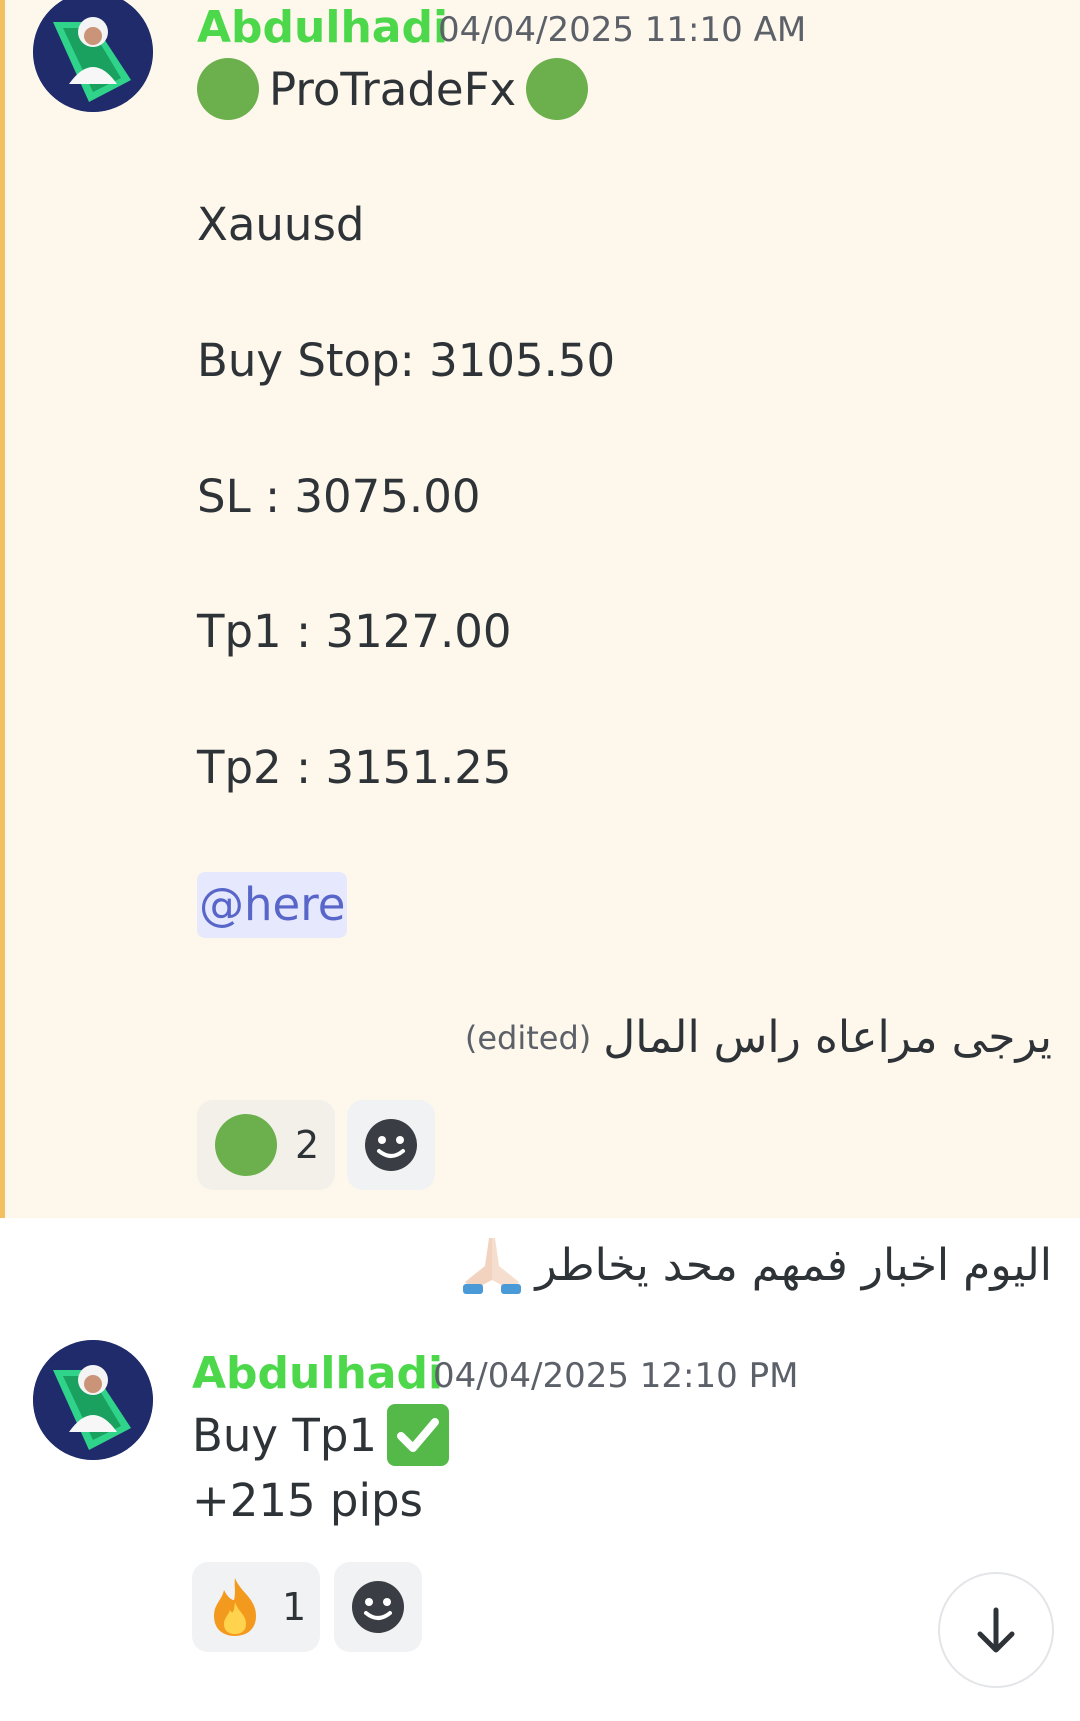  I want to click on arrow-down-icon, so click(996, 1630).